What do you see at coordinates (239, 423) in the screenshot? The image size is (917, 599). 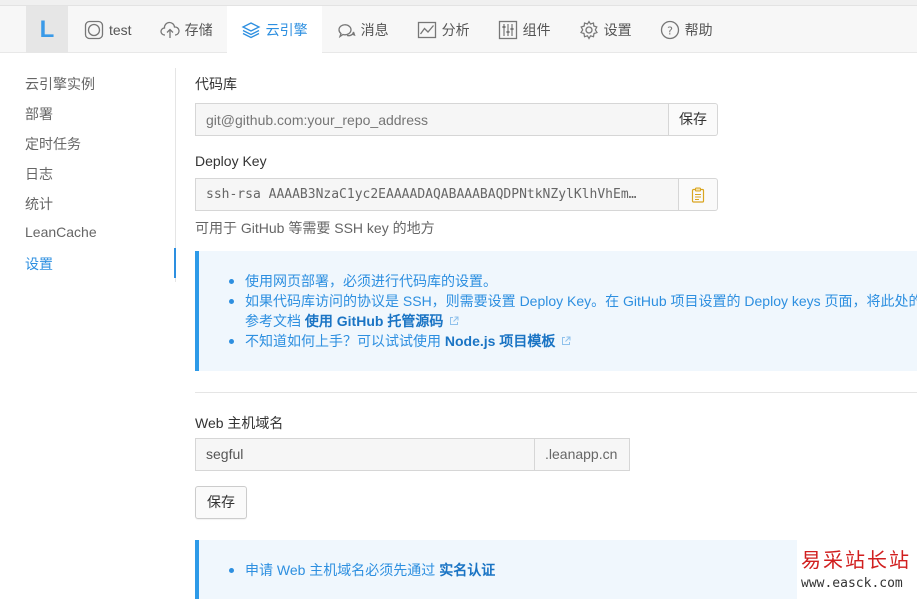 I see `web-host-label: Web 主机域名` at bounding box center [239, 423].